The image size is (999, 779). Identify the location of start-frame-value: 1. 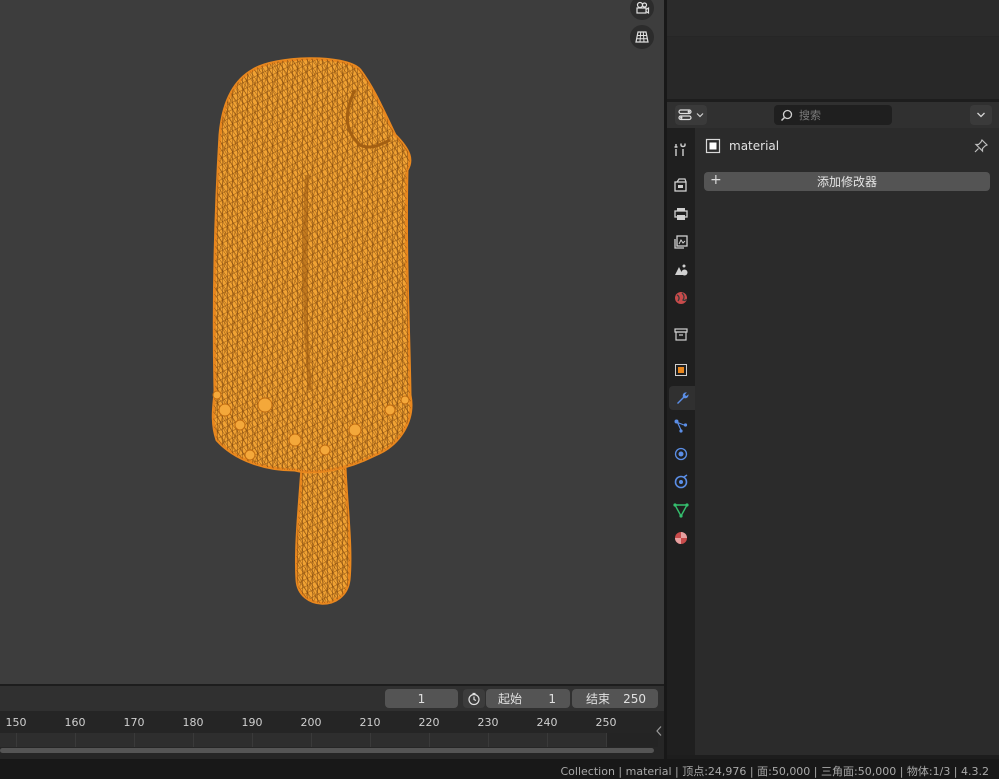
(552, 698).